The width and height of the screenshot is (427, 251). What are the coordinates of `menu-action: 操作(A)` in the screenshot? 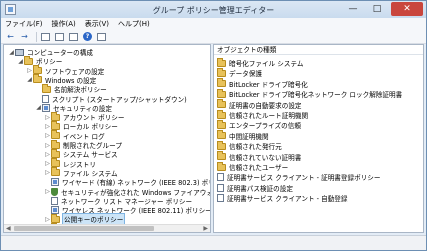 It's located at (64, 24).